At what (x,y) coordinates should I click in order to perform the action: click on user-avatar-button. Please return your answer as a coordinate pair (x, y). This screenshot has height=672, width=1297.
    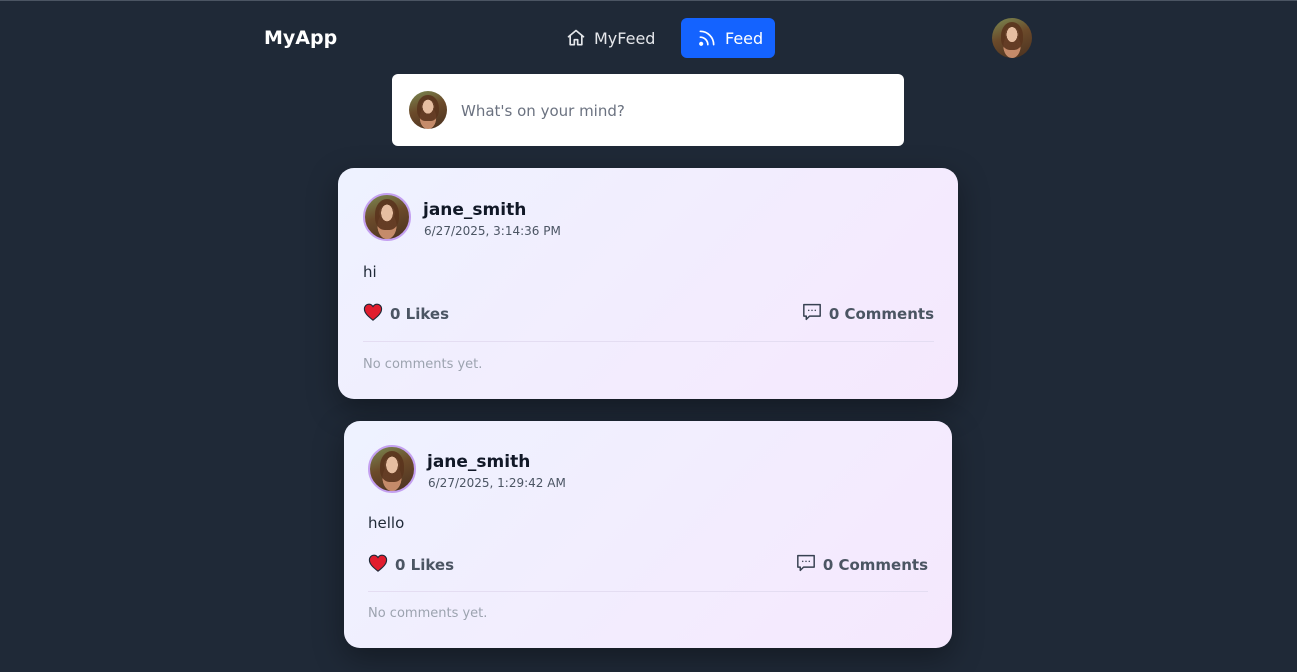
    Looking at the image, I should click on (1012, 38).